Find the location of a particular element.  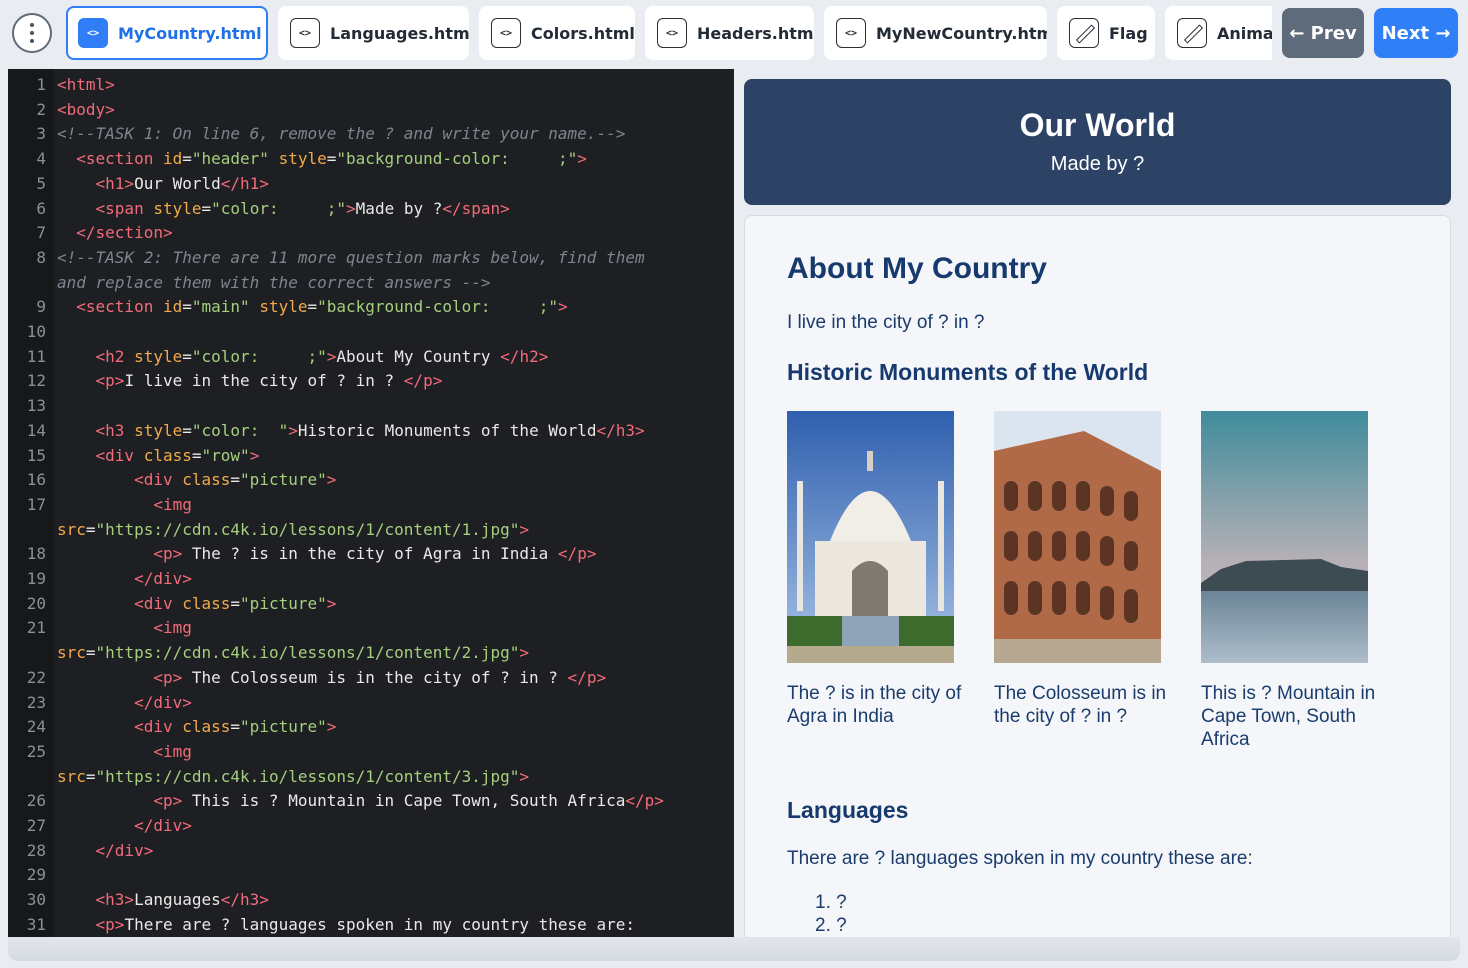

tab-colors: <> Colors.html is located at coordinates (557, 33).